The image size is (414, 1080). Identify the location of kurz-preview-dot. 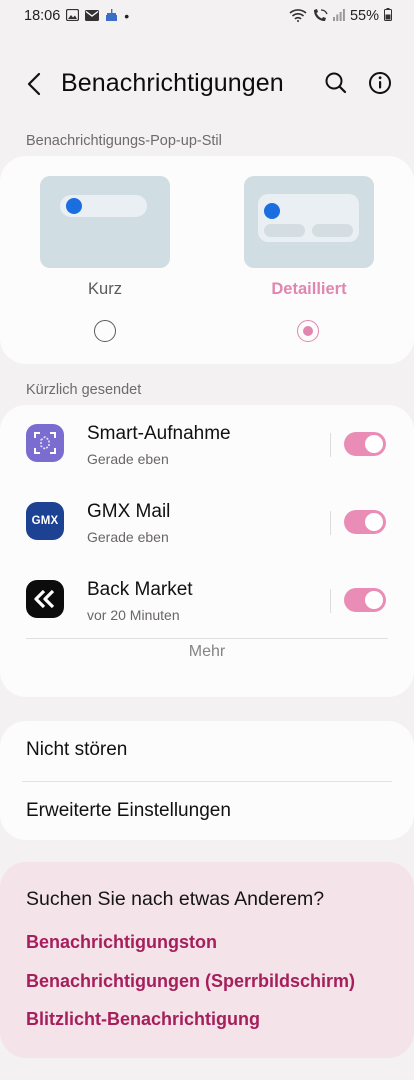
(74, 206).